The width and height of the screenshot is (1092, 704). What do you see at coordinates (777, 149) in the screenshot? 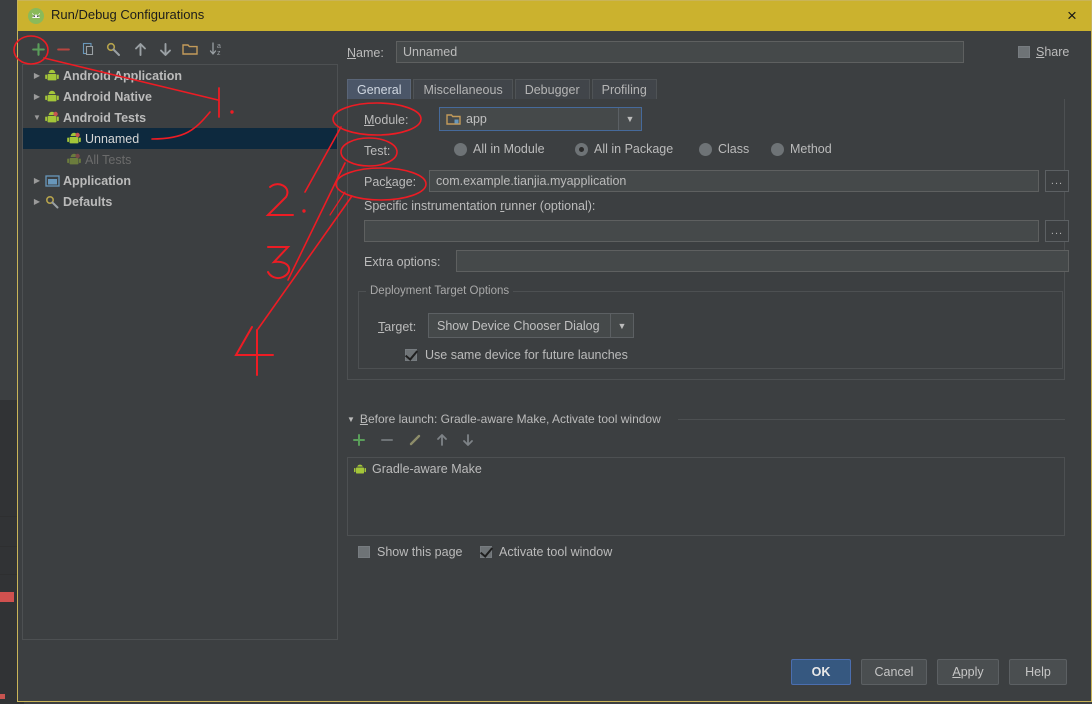
I see `radio-method-dot` at bounding box center [777, 149].